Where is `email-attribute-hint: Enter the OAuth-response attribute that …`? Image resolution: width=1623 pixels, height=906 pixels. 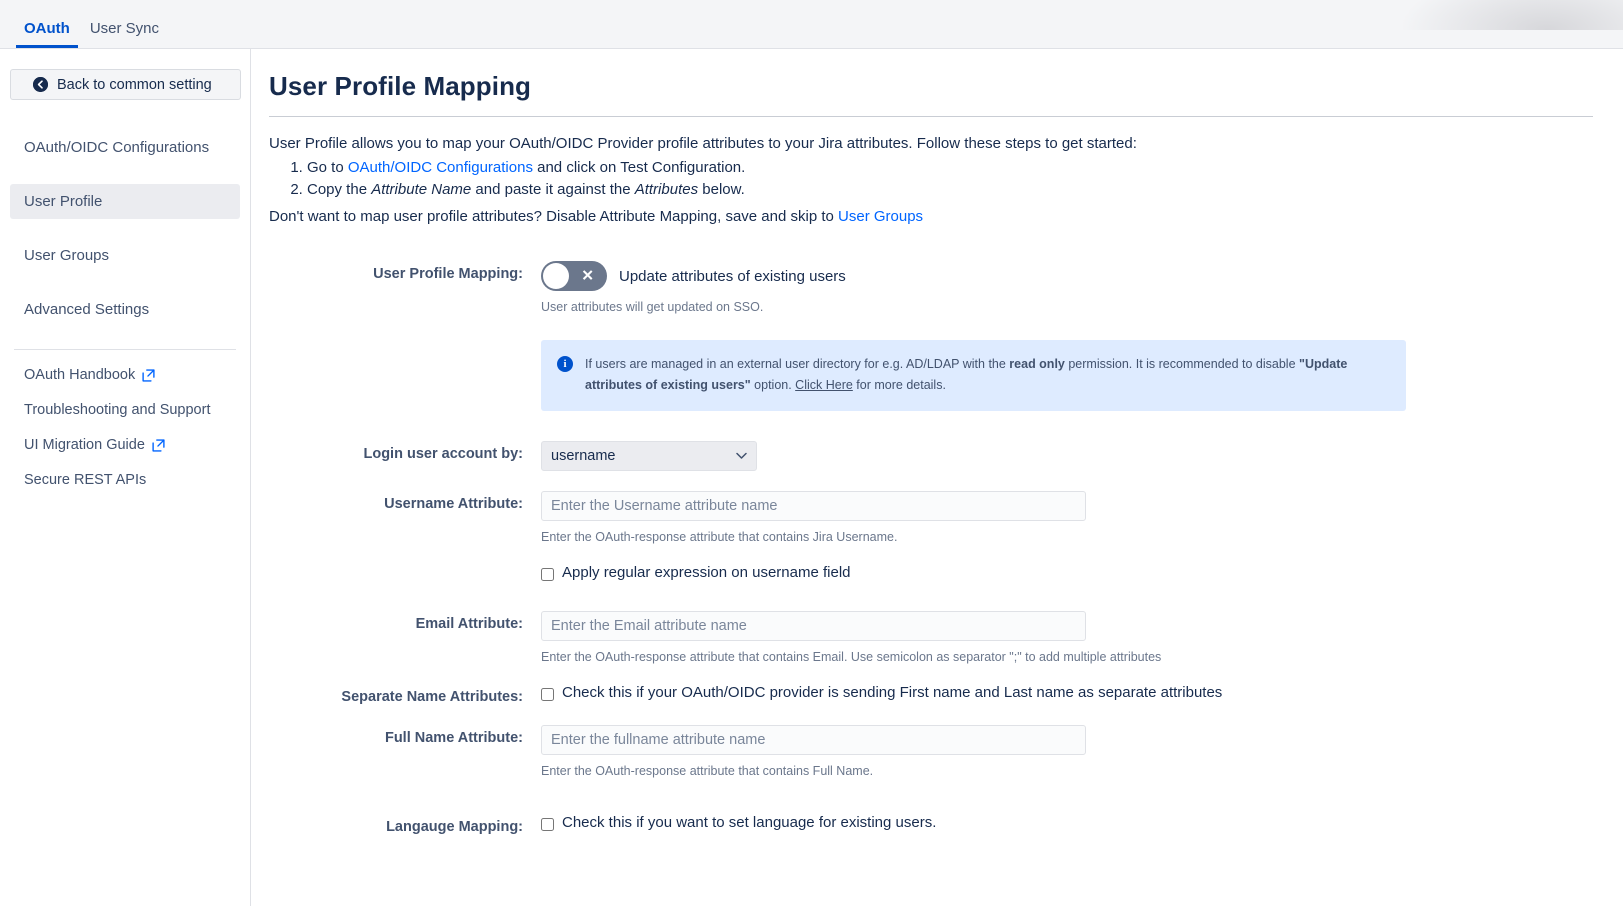 email-attribute-hint: Enter the OAuth-response attribute that … is located at coordinates (851, 656).